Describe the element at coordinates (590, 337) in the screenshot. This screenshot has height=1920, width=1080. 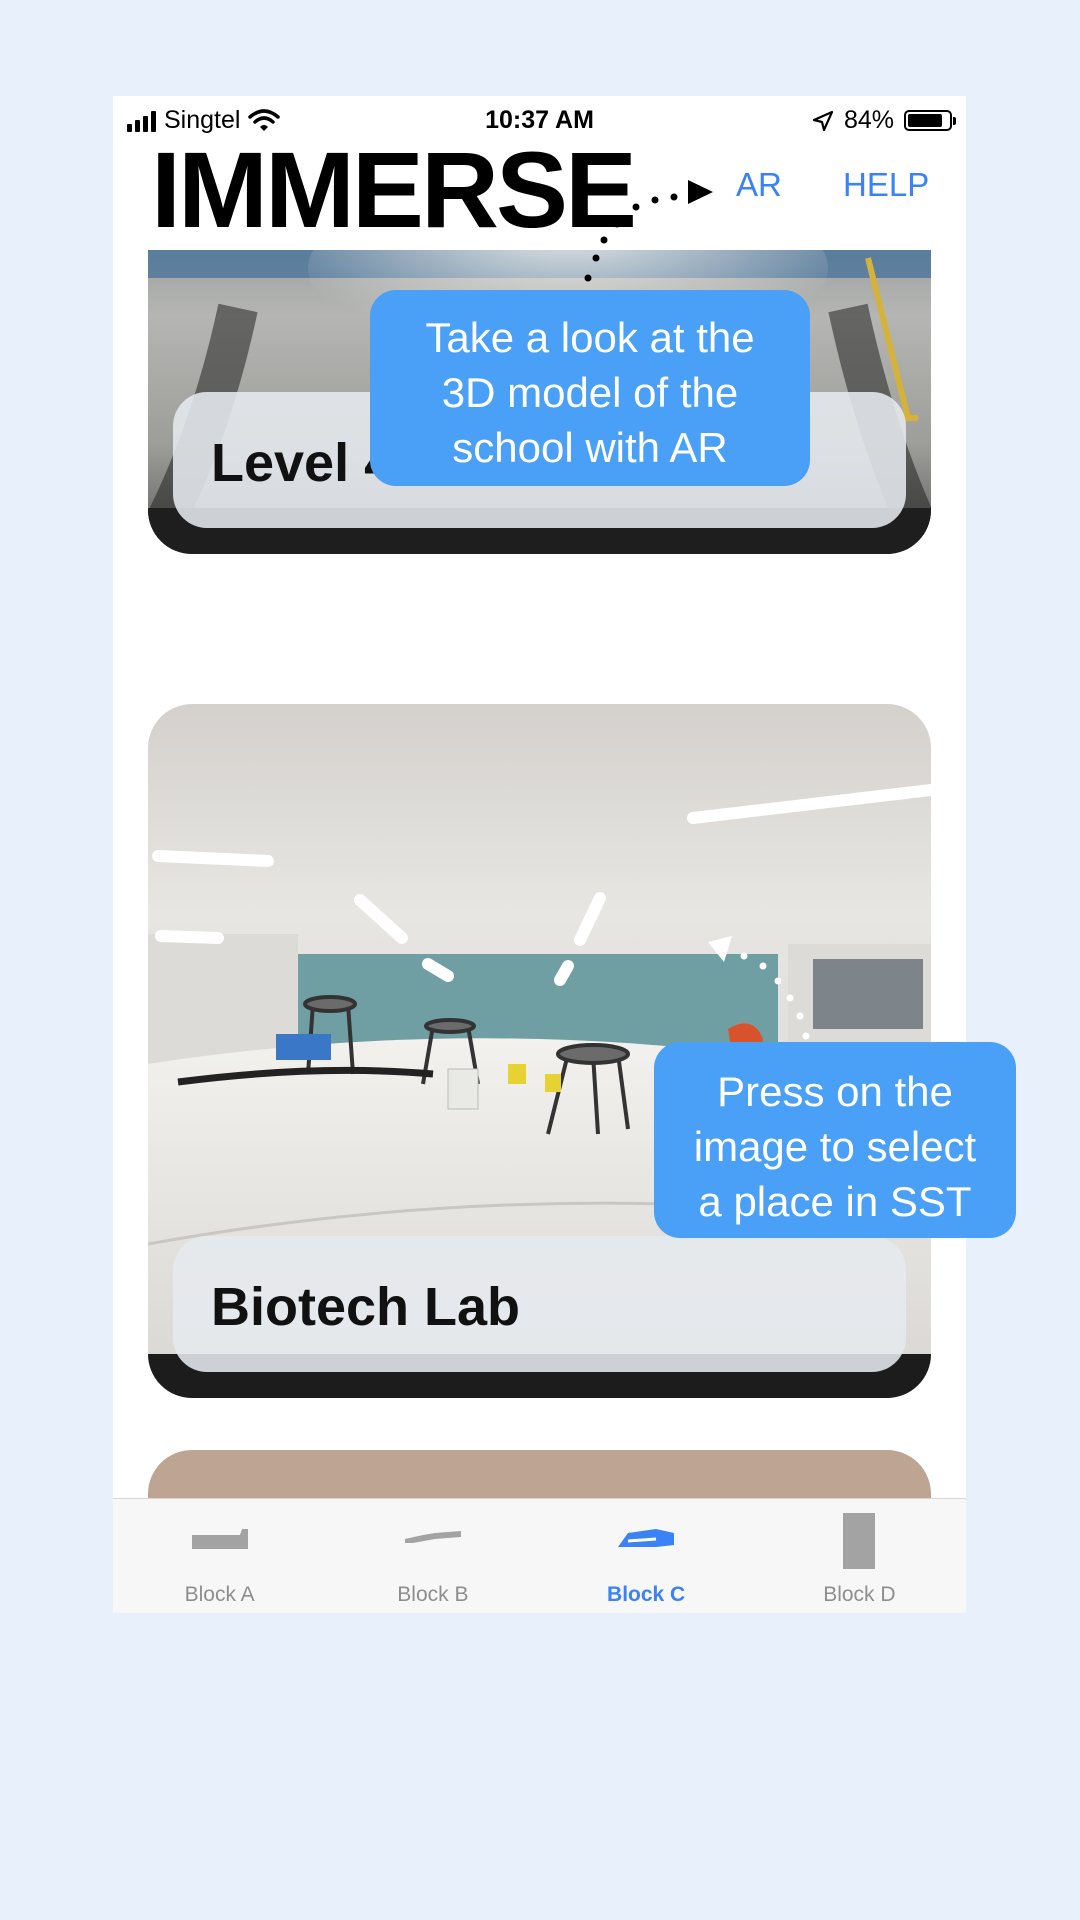
I see `coach-tip-line: Take a look at the` at that location.